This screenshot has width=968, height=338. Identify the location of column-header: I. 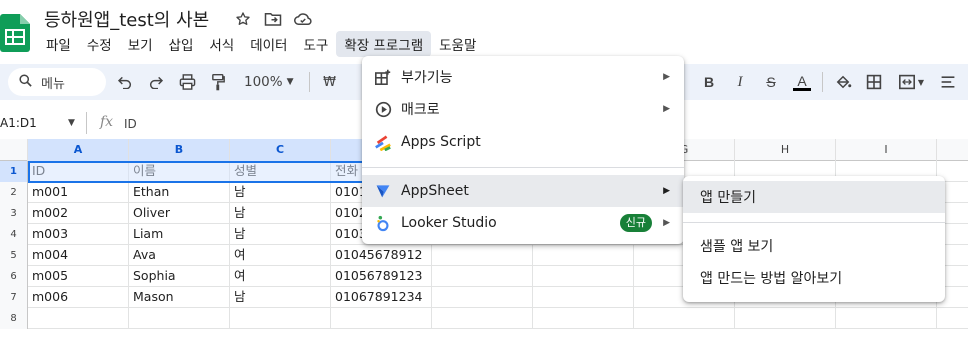
(886, 150).